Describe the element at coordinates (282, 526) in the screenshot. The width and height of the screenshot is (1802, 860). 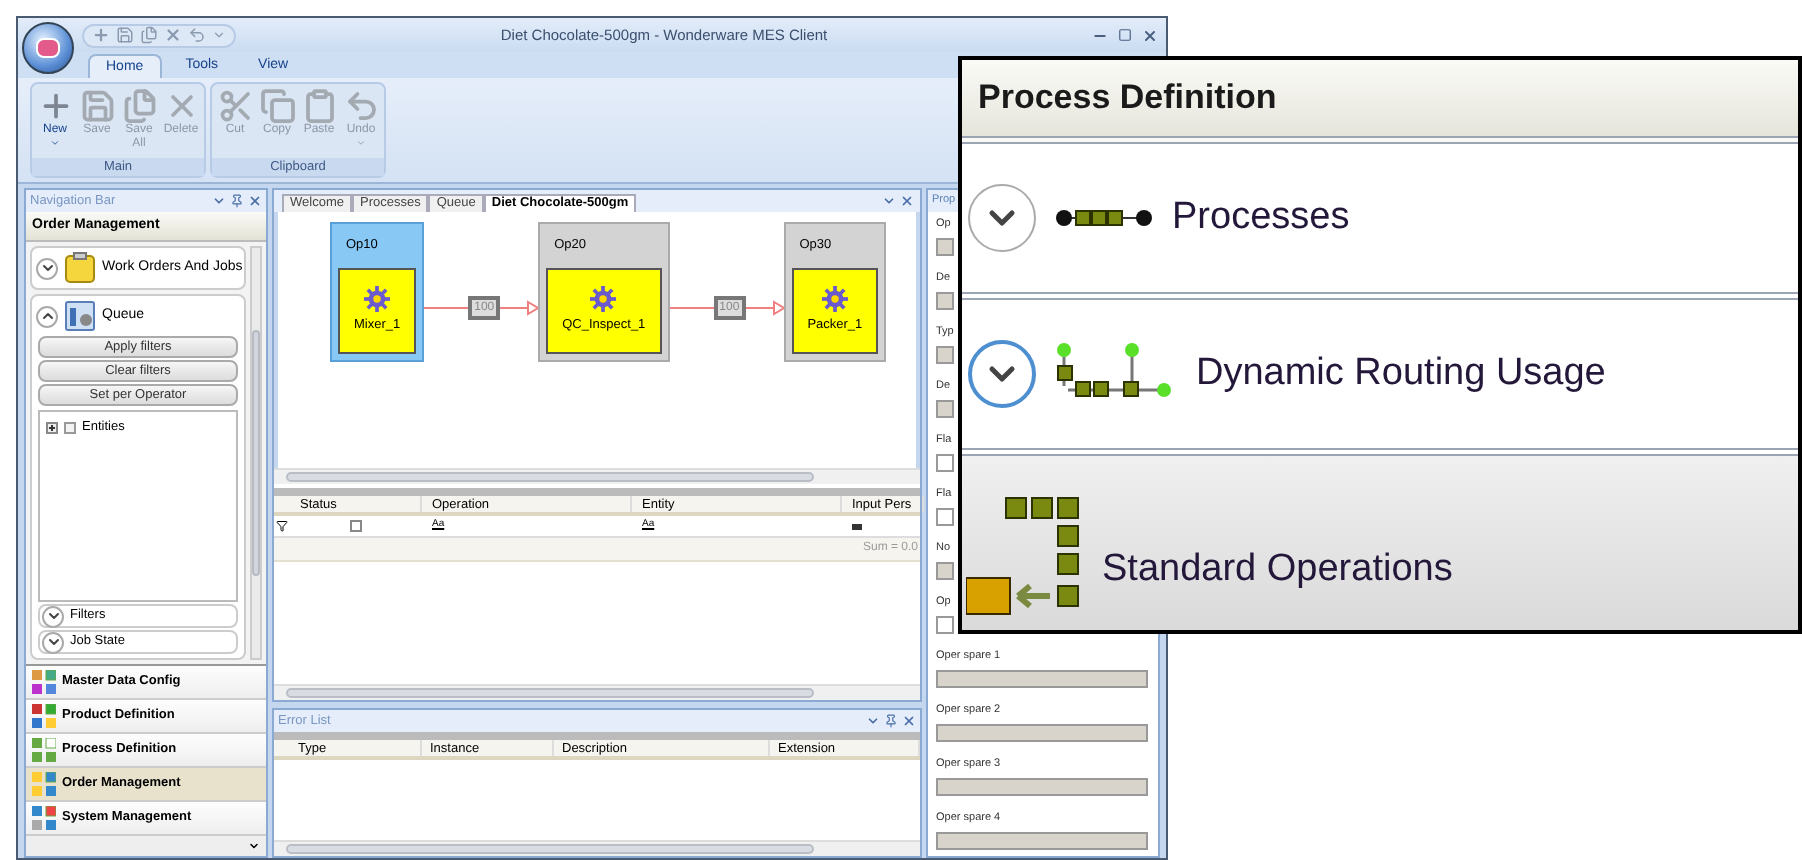
I see `filter-icon` at that location.